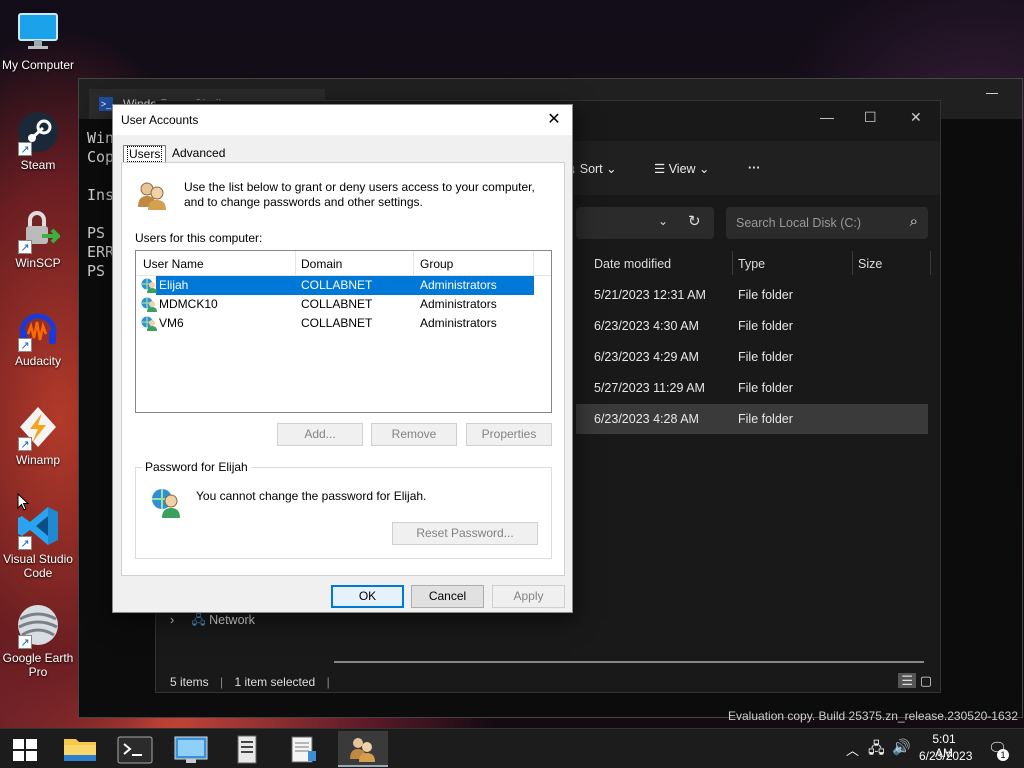  What do you see at coordinates (629, 662) in the screenshot?
I see `horizontal-scrollbar` at bounding box center [629, 662].